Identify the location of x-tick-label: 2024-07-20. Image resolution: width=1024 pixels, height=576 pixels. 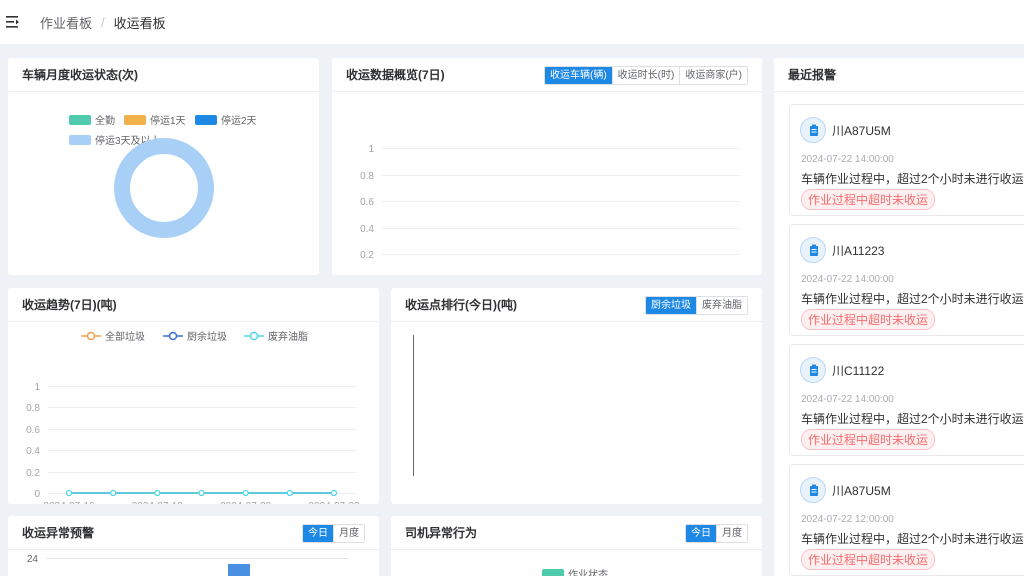
(246, 502).